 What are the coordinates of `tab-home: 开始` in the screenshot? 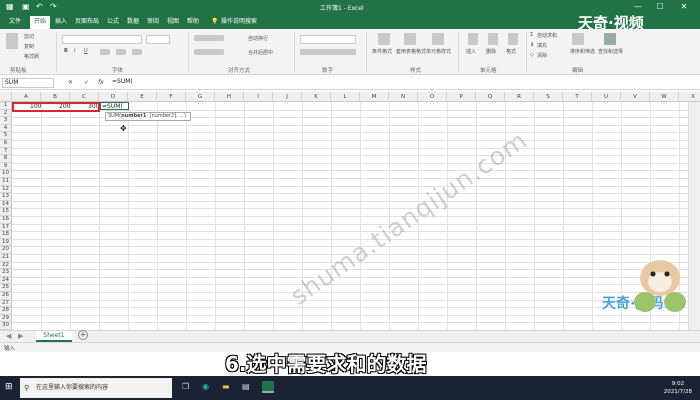 It's located at (40, 22).